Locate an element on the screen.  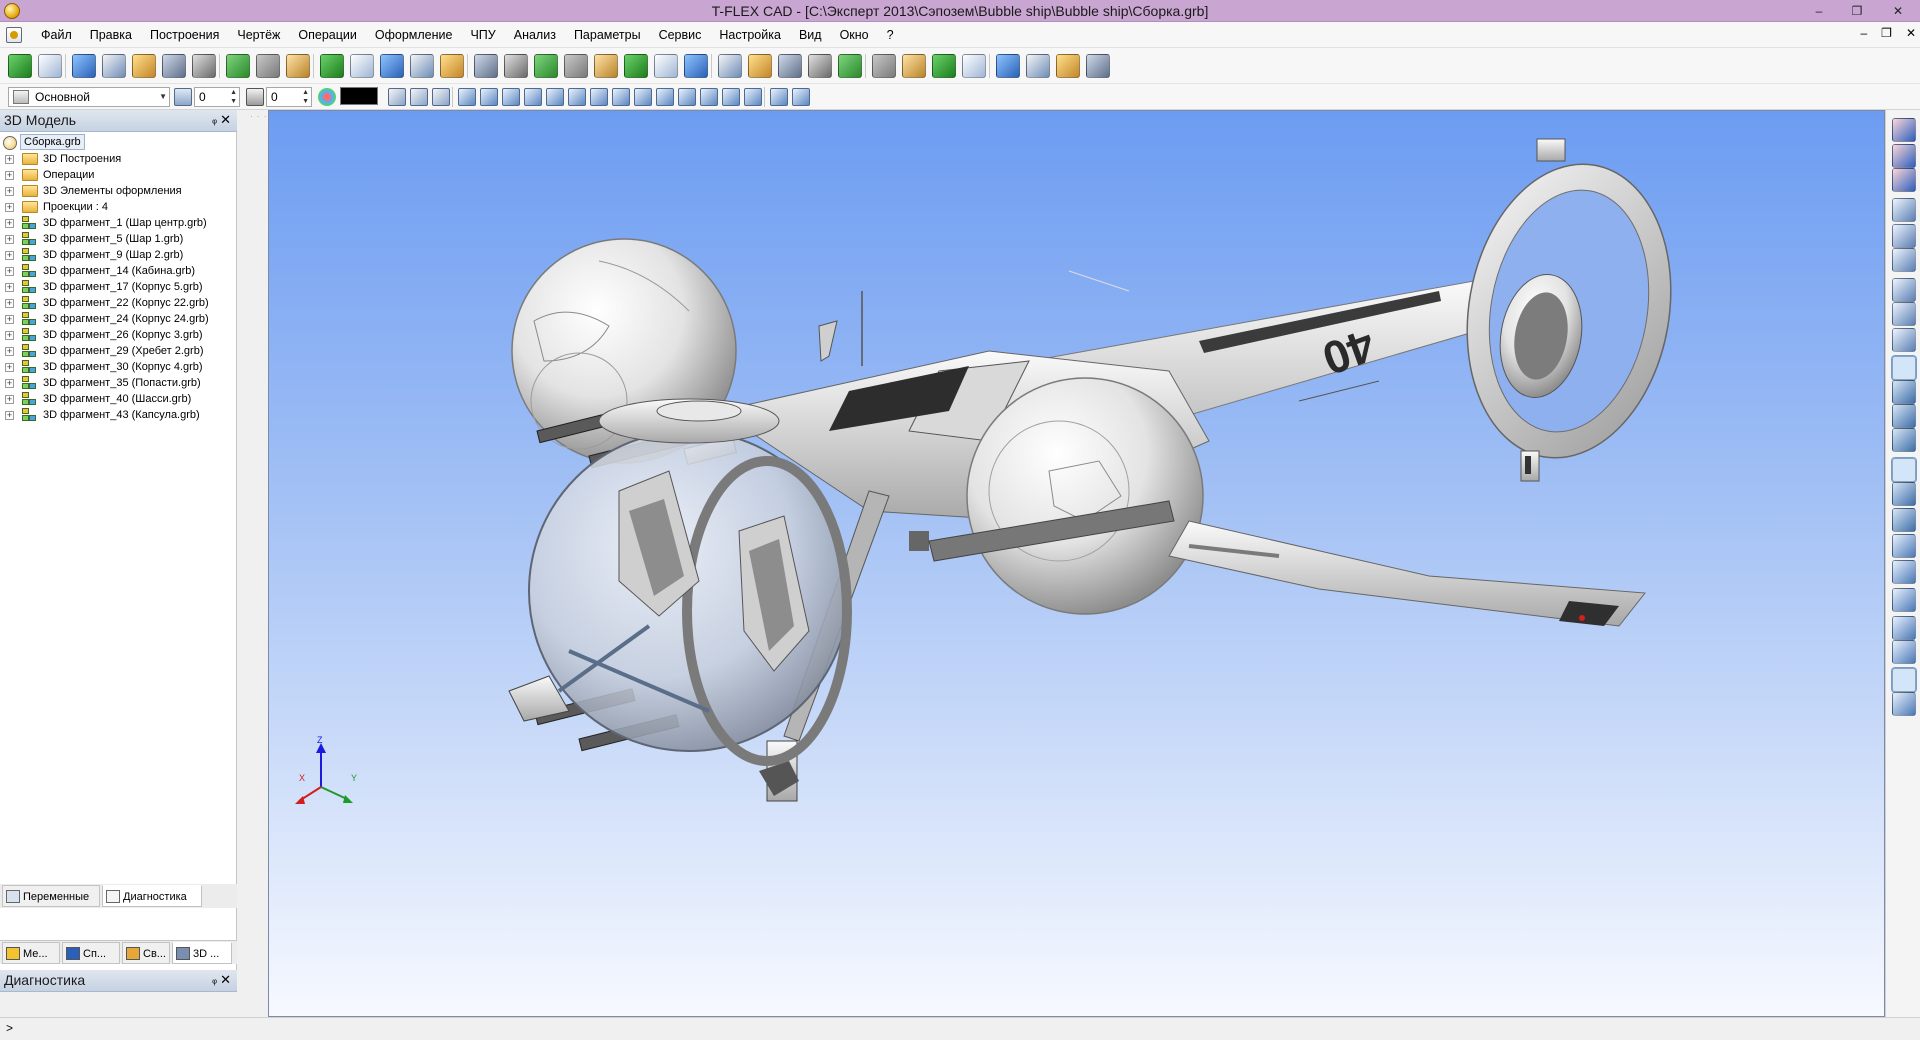
shading-icon is located at coordinates (1904, 680).